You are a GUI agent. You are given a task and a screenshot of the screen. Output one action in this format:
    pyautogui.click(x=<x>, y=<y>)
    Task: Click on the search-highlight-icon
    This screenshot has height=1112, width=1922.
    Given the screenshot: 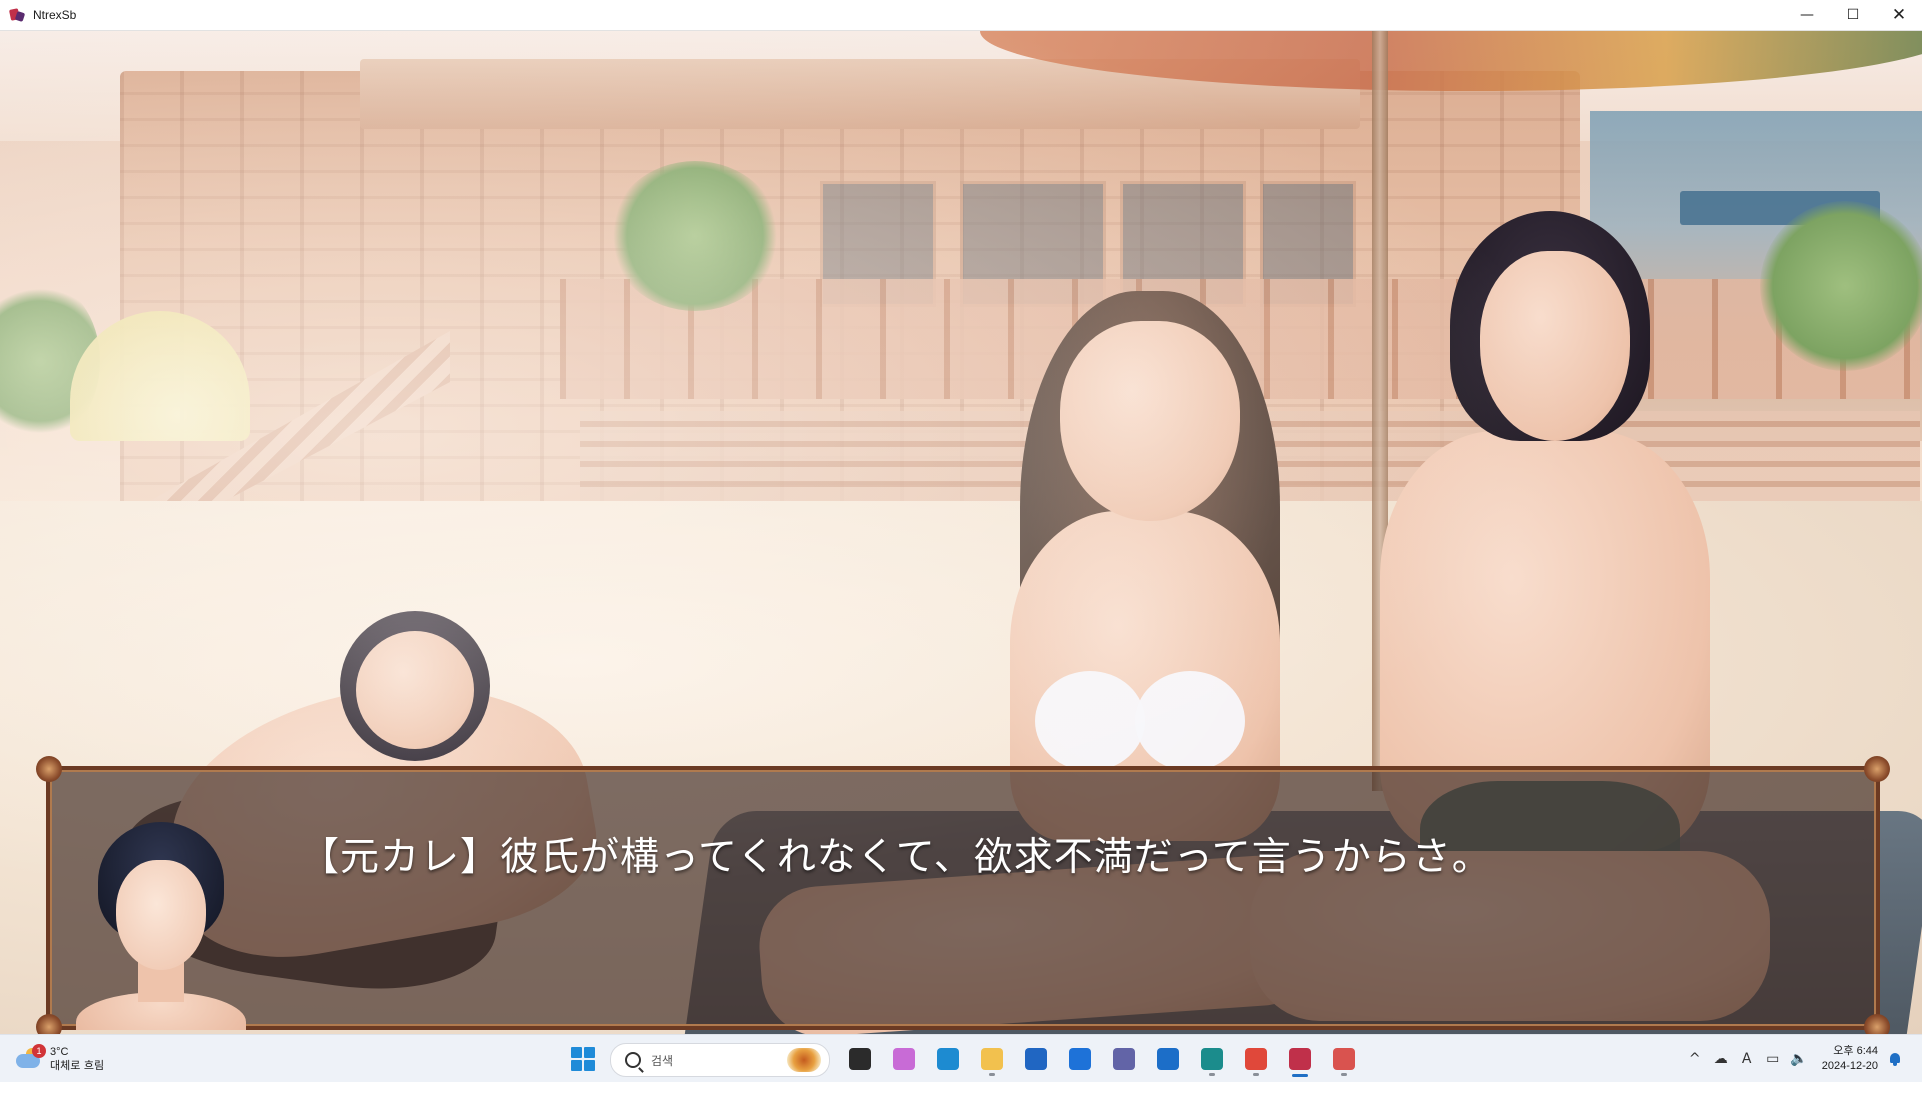 What is the action you would take?
    pyautogui.click(x=804, y=1060)
    